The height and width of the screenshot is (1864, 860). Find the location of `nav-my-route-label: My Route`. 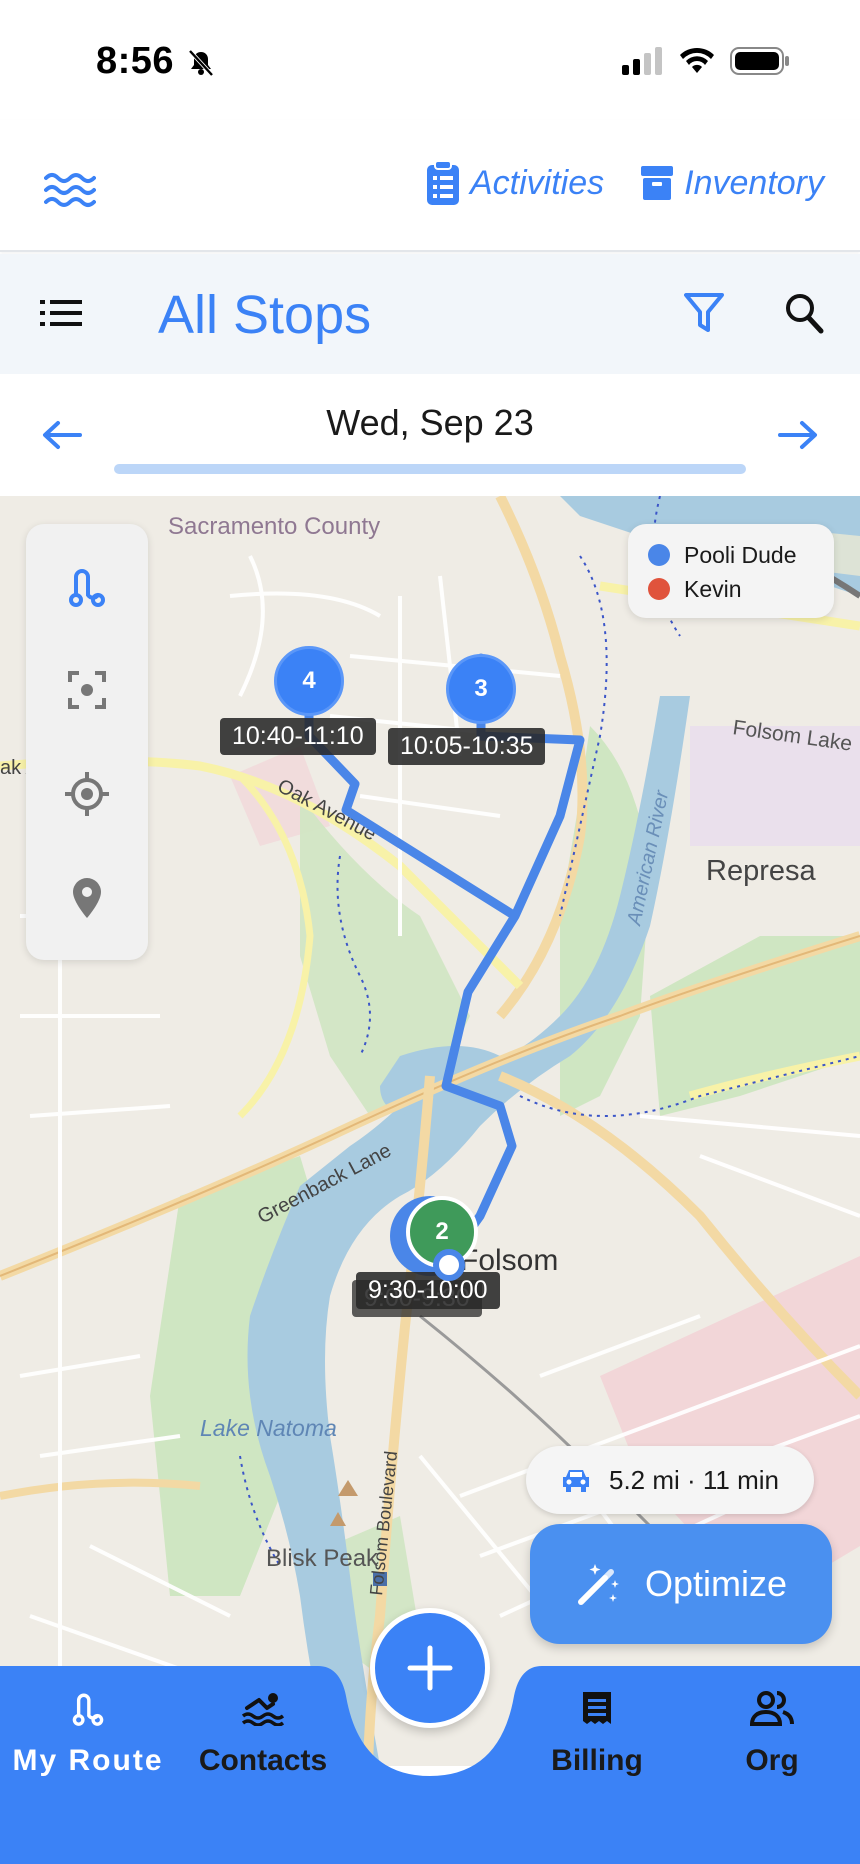

nav-my-route-label: My Route is located at coordinates (88, 1760).